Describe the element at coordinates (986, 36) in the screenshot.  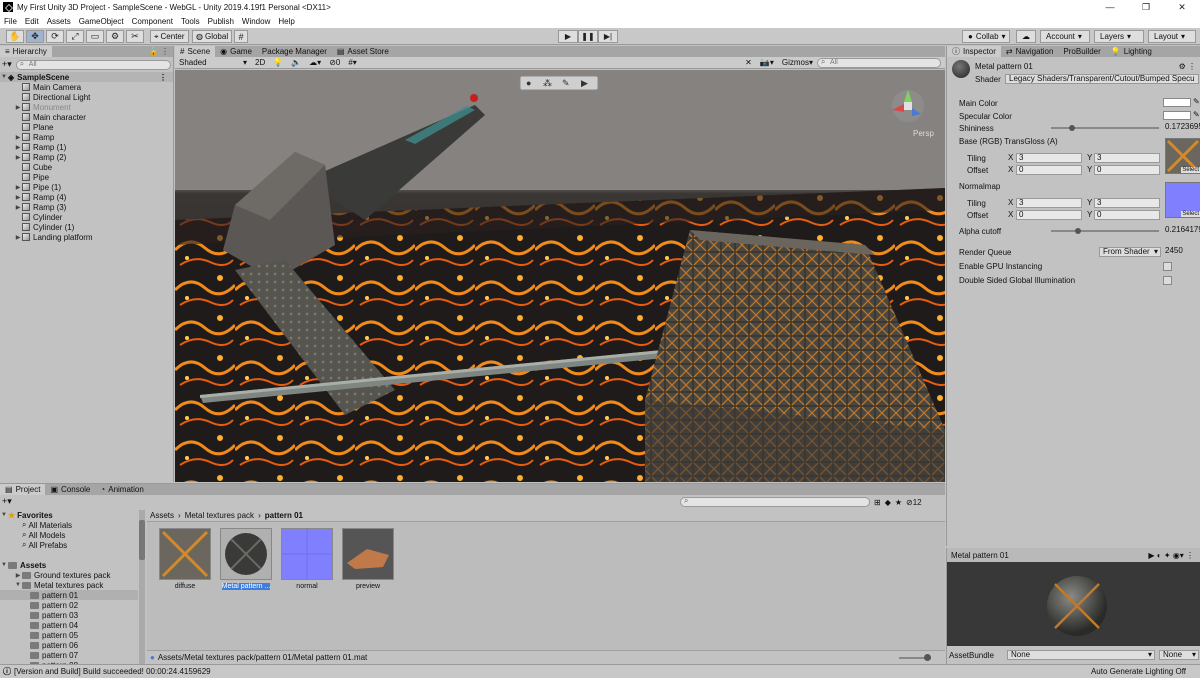
I see `collab-dropdown: ● Collab ▾` at that location.